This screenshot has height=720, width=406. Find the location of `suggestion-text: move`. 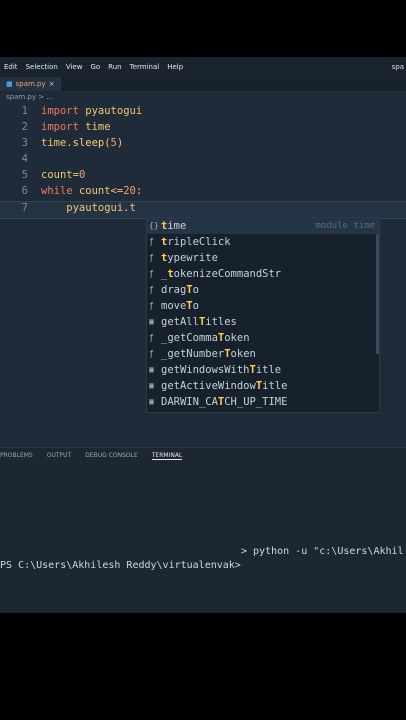

suggestion-text: move is located at coordinates (174, 306).